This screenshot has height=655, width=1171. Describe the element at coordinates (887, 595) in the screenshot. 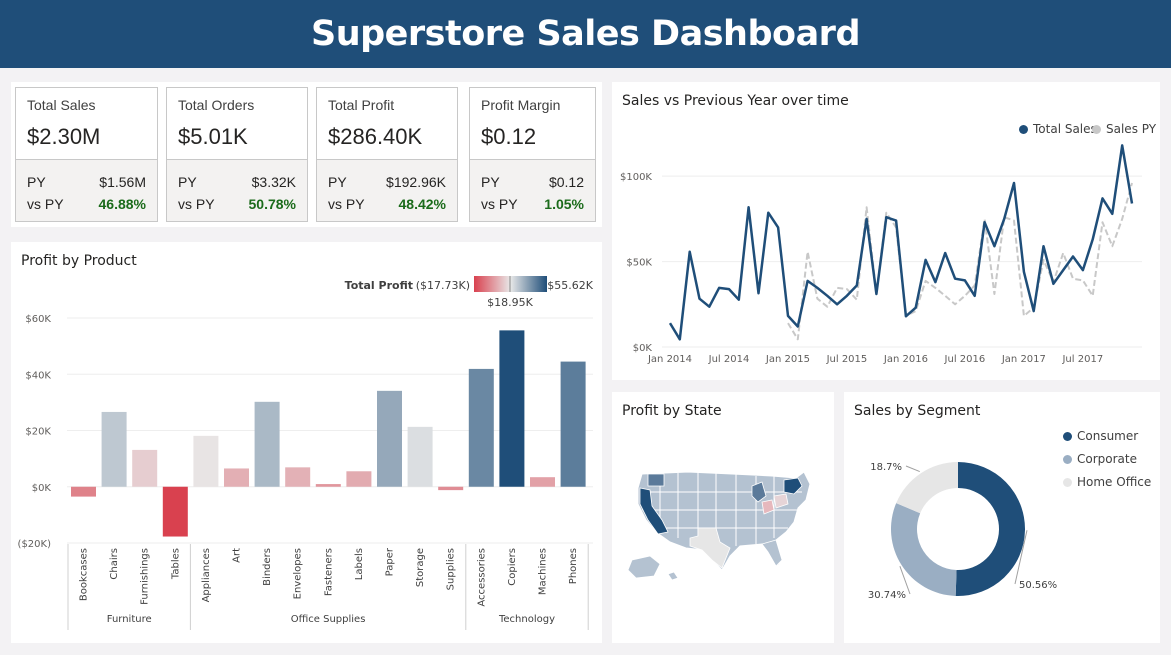

I see `slice-value-label: 30.74%` at that location.